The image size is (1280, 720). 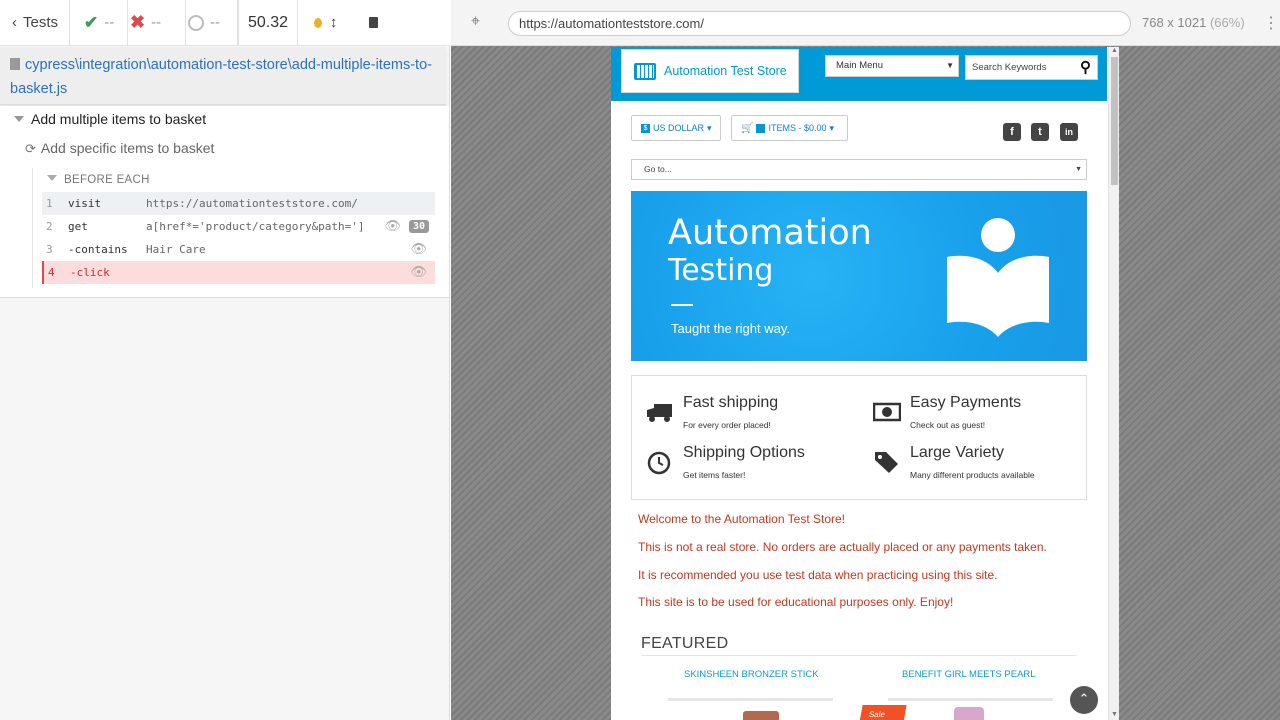 What do you see at coordinates (212, 23) in the screenshot?
I see `pending-count: --` at bounding box center [212, 23].